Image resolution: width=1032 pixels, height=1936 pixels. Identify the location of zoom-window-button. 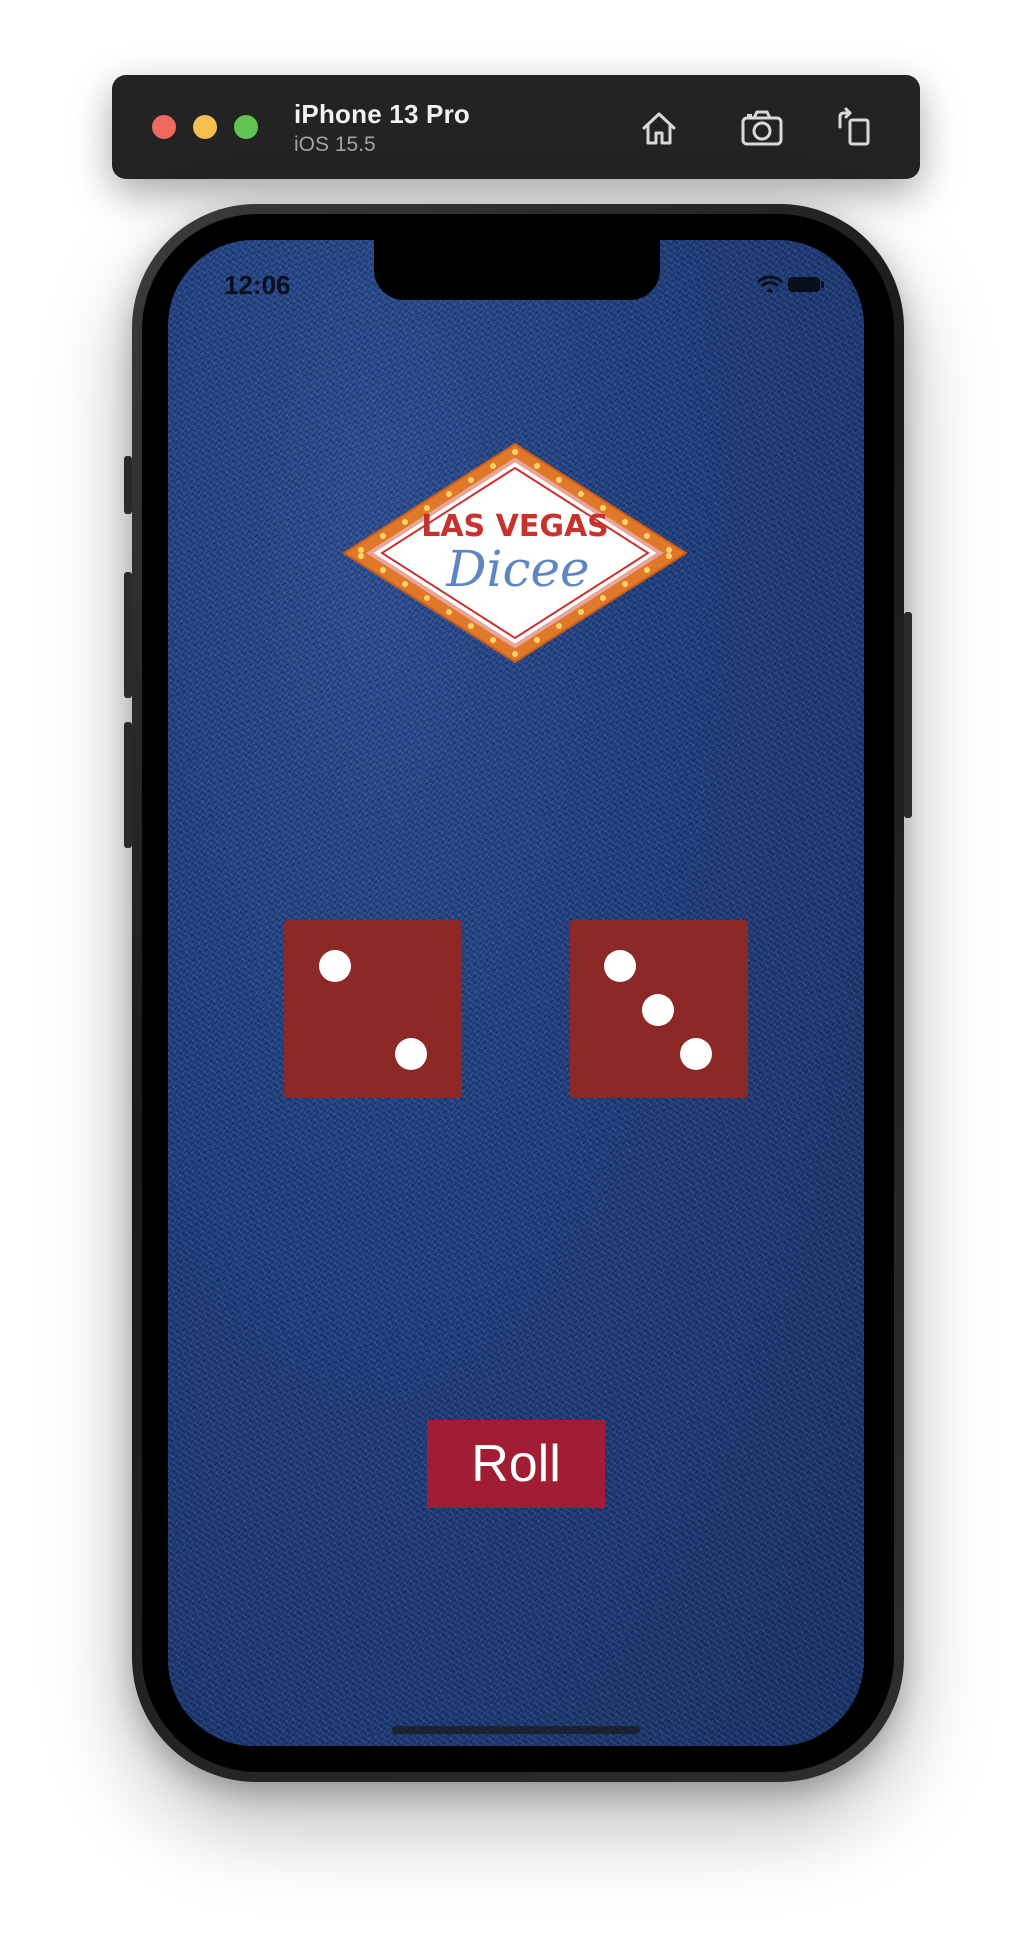
(246, 127).